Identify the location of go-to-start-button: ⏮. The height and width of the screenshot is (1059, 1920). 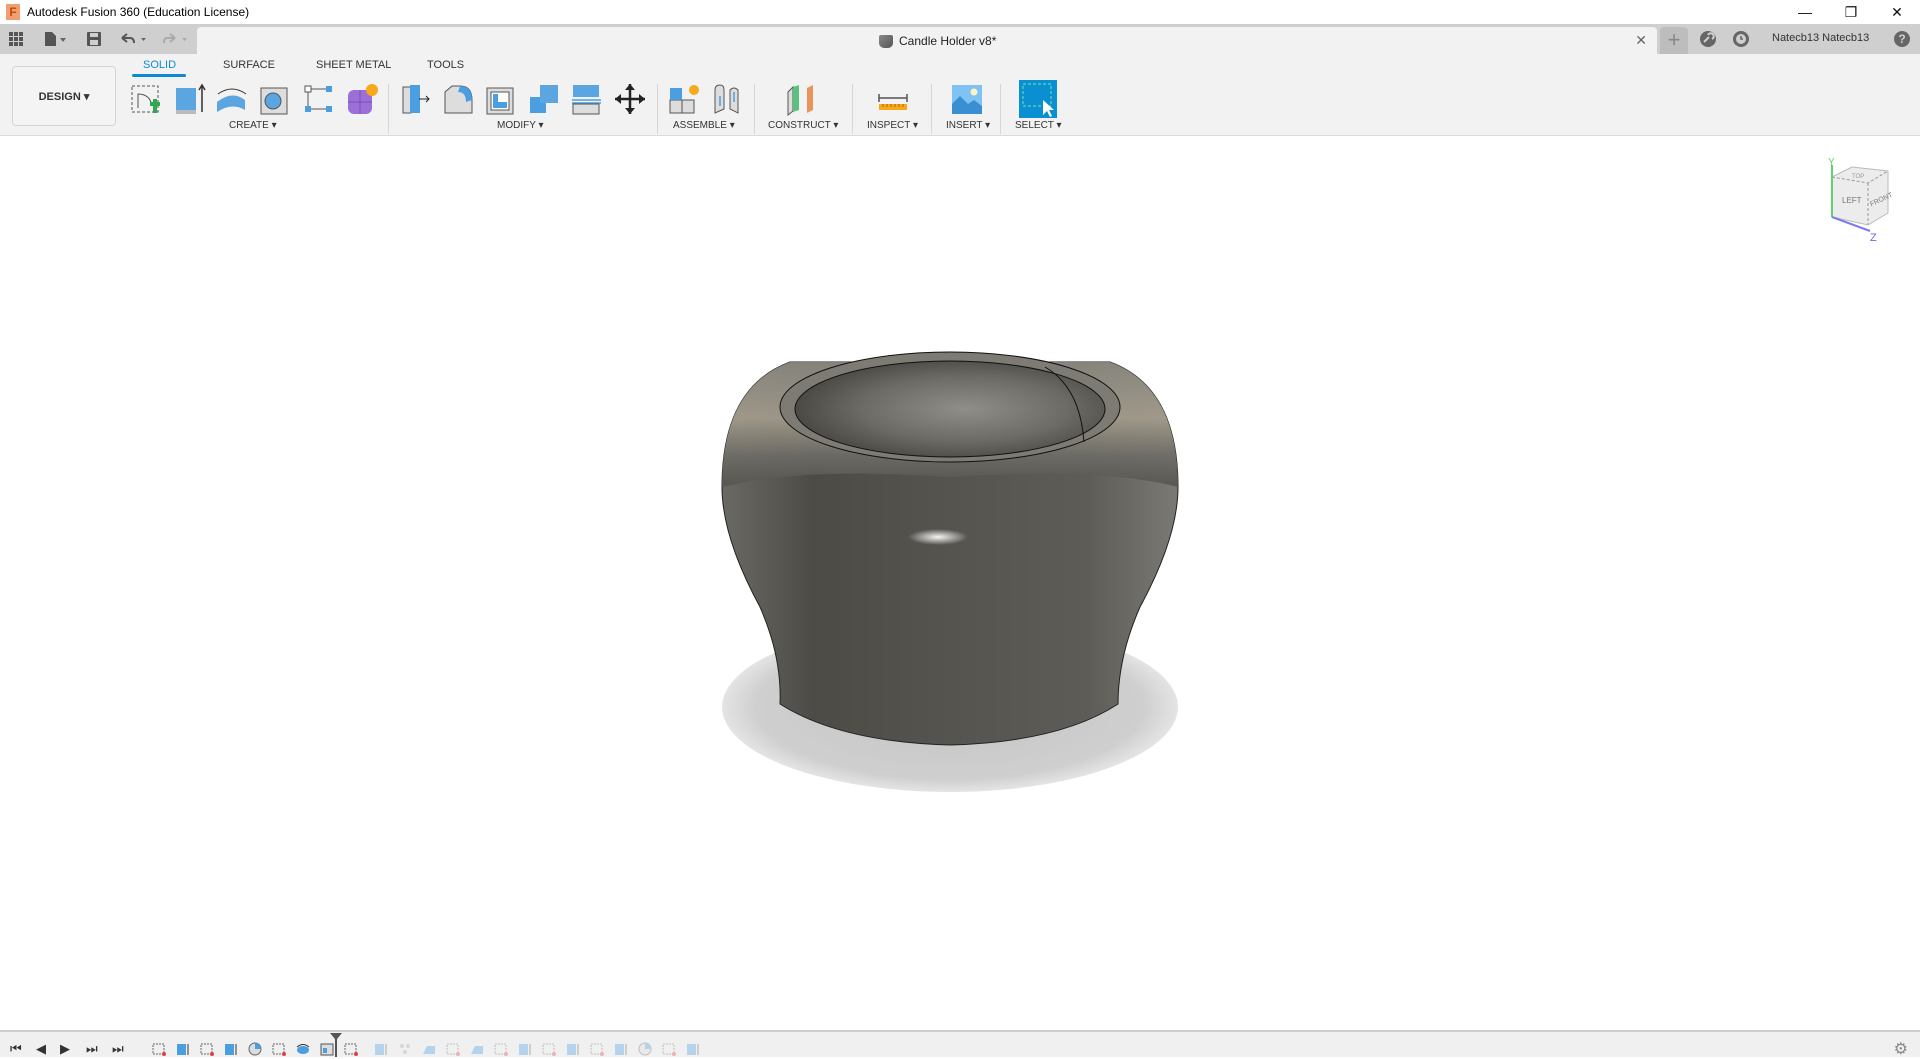
(16, 1049).